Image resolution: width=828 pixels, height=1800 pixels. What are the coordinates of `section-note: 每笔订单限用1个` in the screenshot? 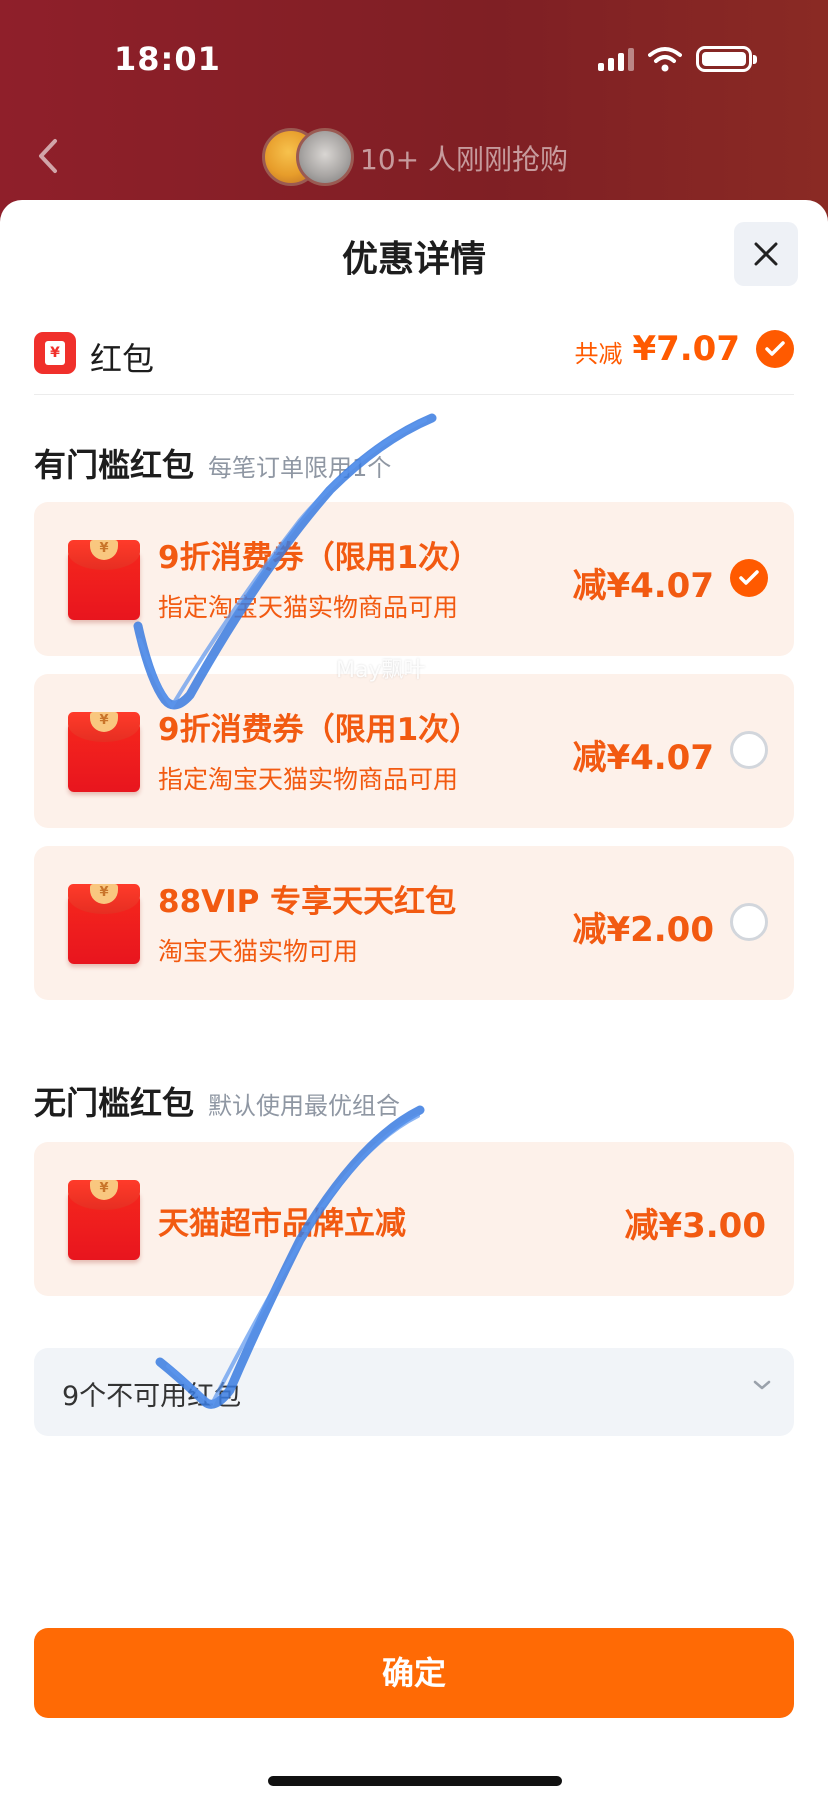 It's located at (300, 468).